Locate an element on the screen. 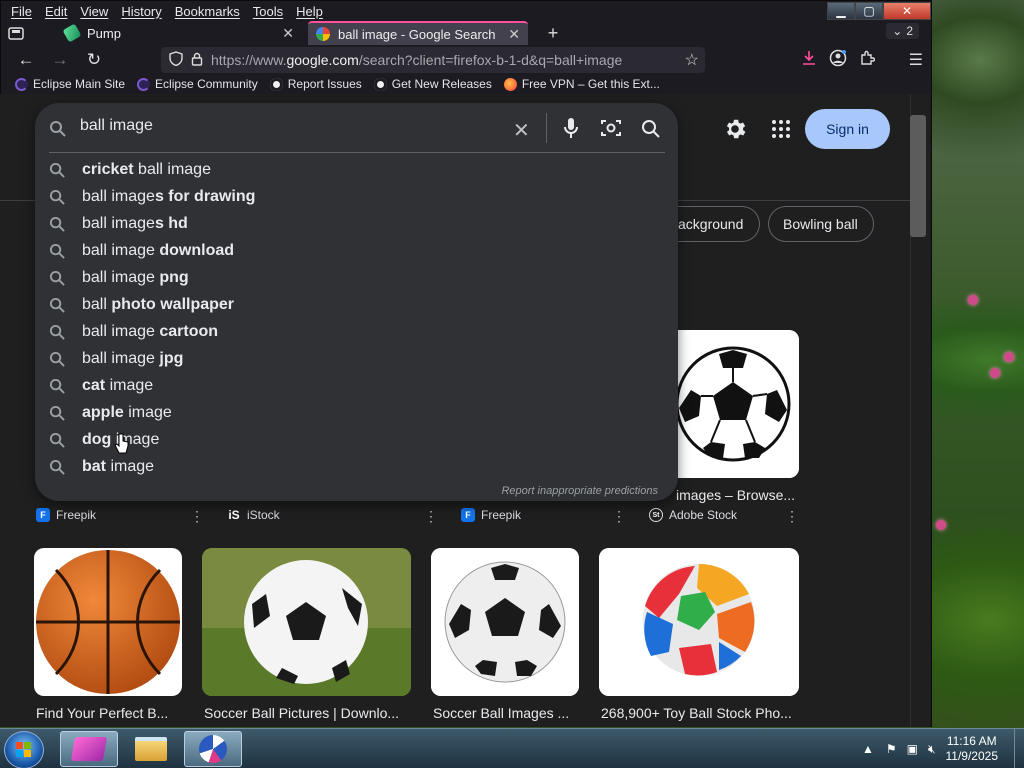 The image size is (1024, 768). suggestion-text: apple image is located at coordinates (127, 412).